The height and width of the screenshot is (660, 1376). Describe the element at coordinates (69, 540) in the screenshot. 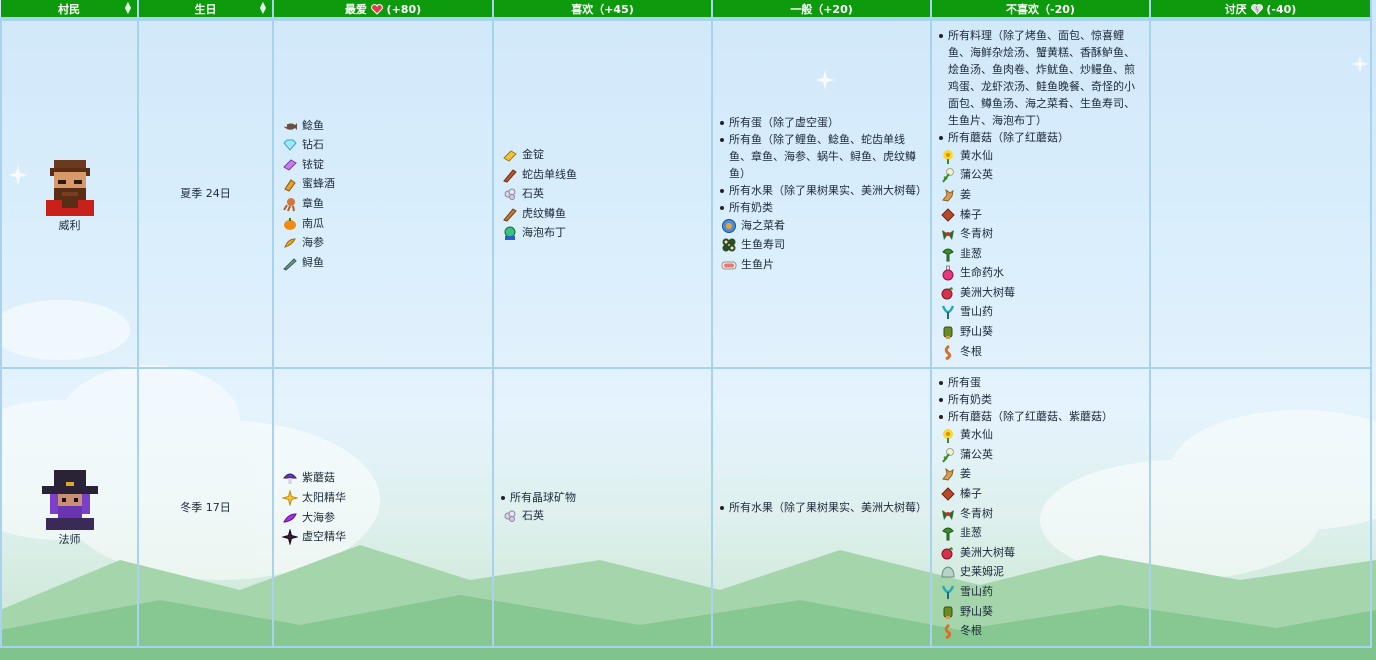

I see `villager-name: 法师` at that location.